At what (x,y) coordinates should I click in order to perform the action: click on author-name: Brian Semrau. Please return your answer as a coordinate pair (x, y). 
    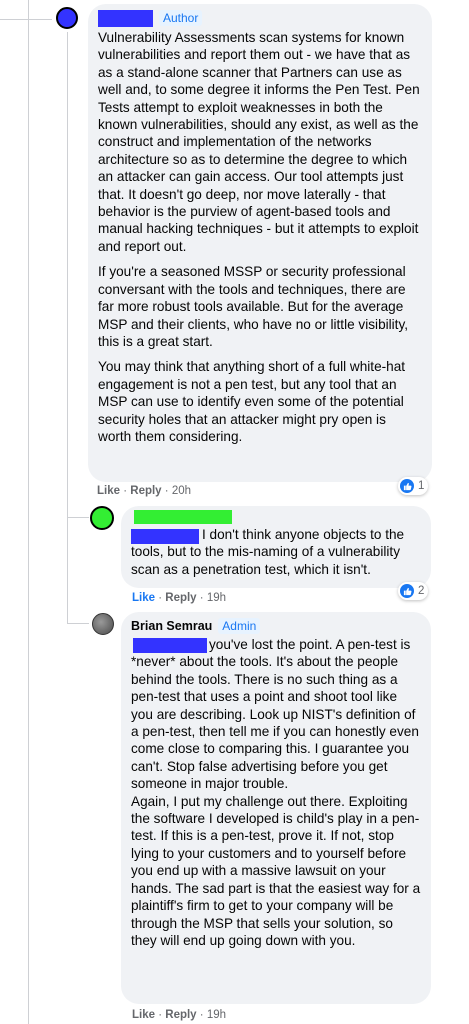
    Looking at the image, I should click on (171, 626).